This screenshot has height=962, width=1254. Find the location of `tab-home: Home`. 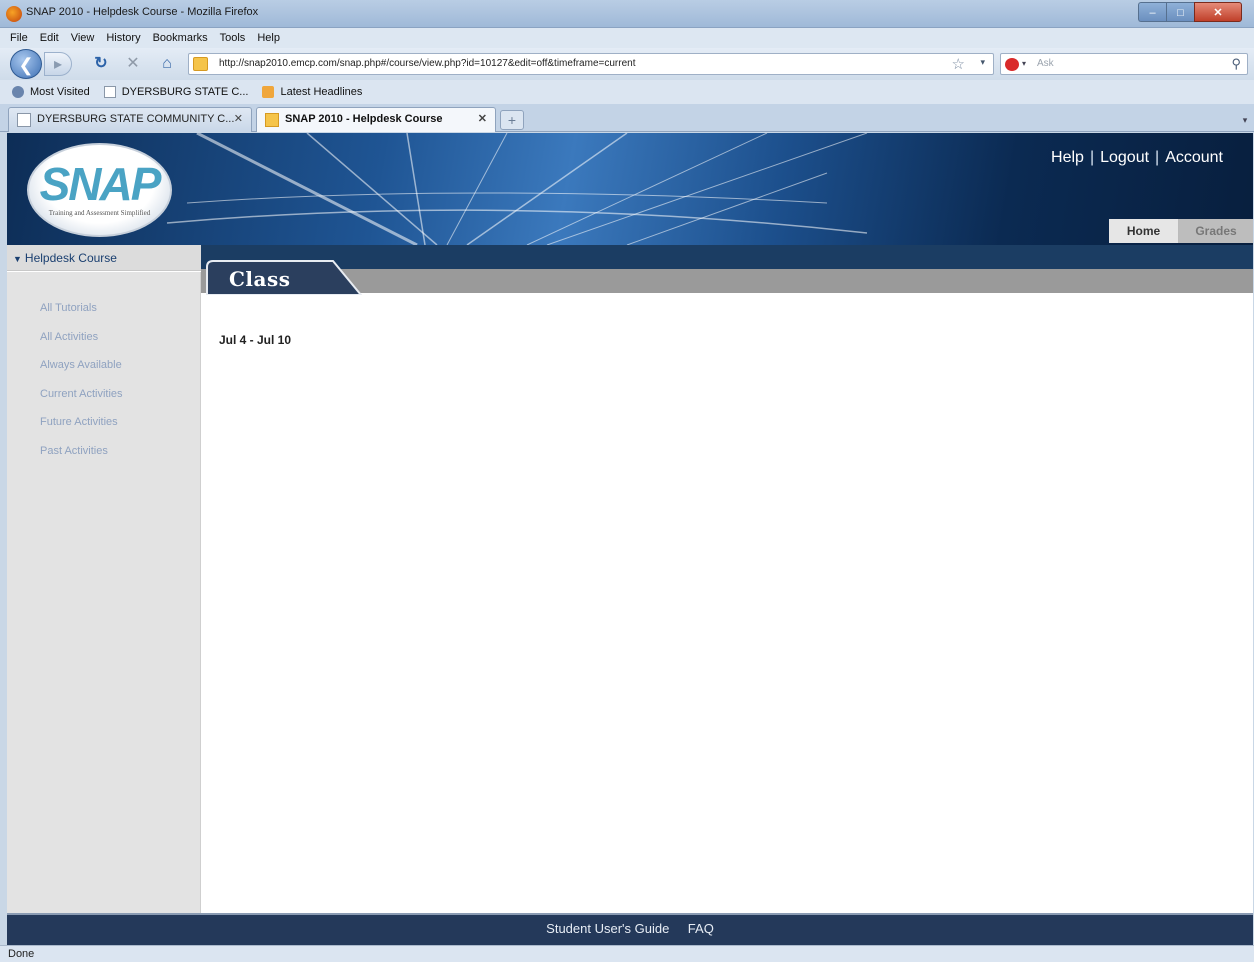

tab-home: Home is located at coordinates (1144, 231).